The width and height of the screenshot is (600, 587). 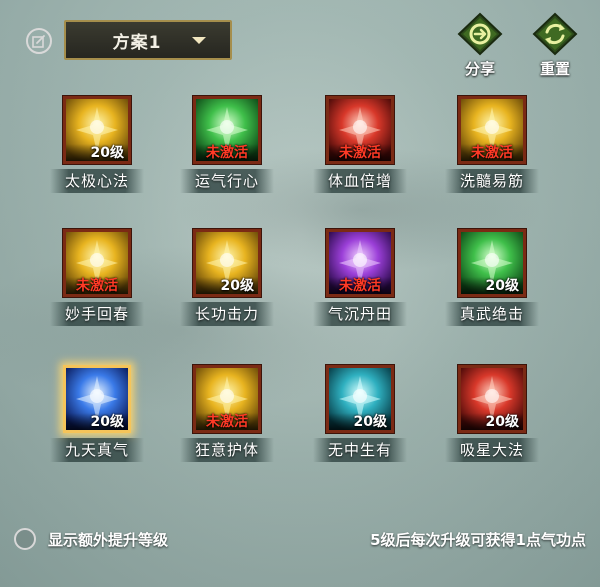 I want to click on share-icon, so click(x=480, y=34).